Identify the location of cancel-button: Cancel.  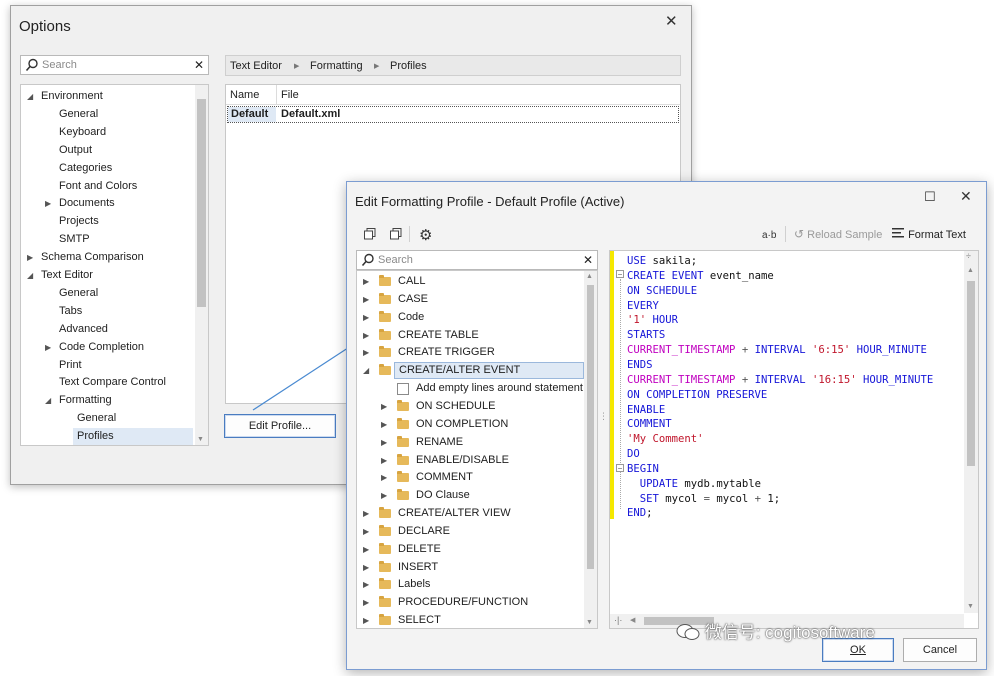
(940, 650).